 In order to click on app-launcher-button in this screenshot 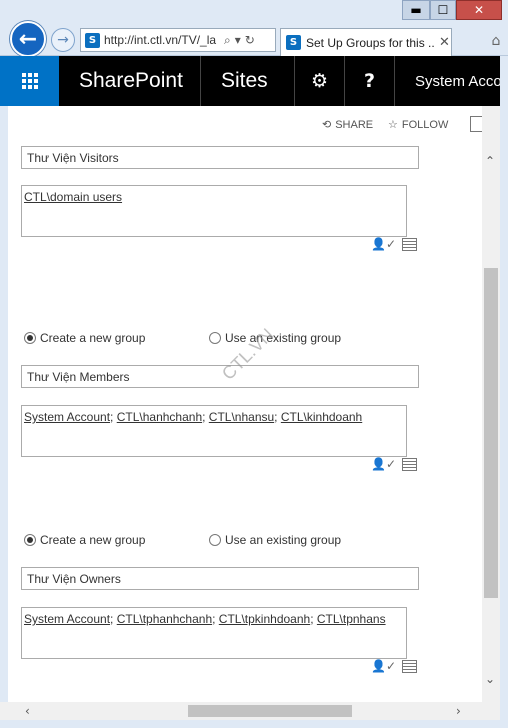, I will do `click(29, 81)`.